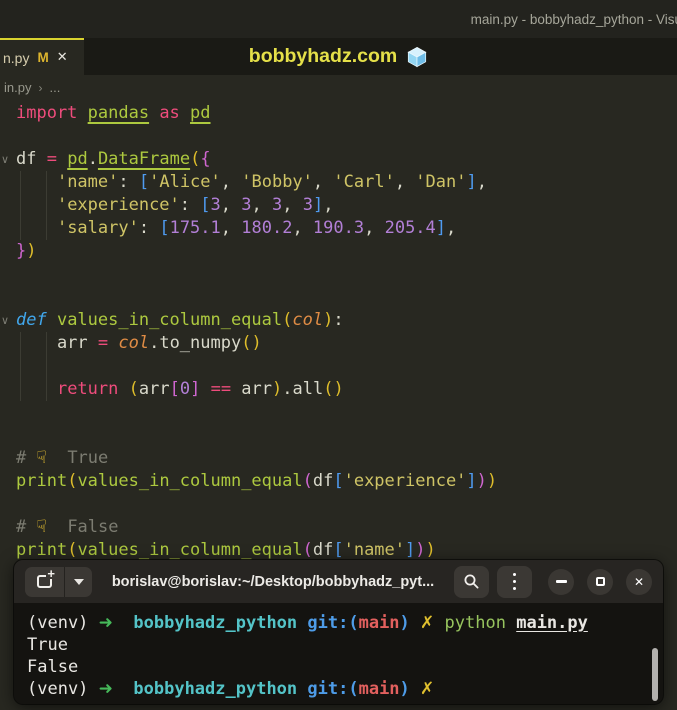 The height and width of the screenshot is (710, 677). I want to click on tab-list-dropdown-button, so click(78, 582).